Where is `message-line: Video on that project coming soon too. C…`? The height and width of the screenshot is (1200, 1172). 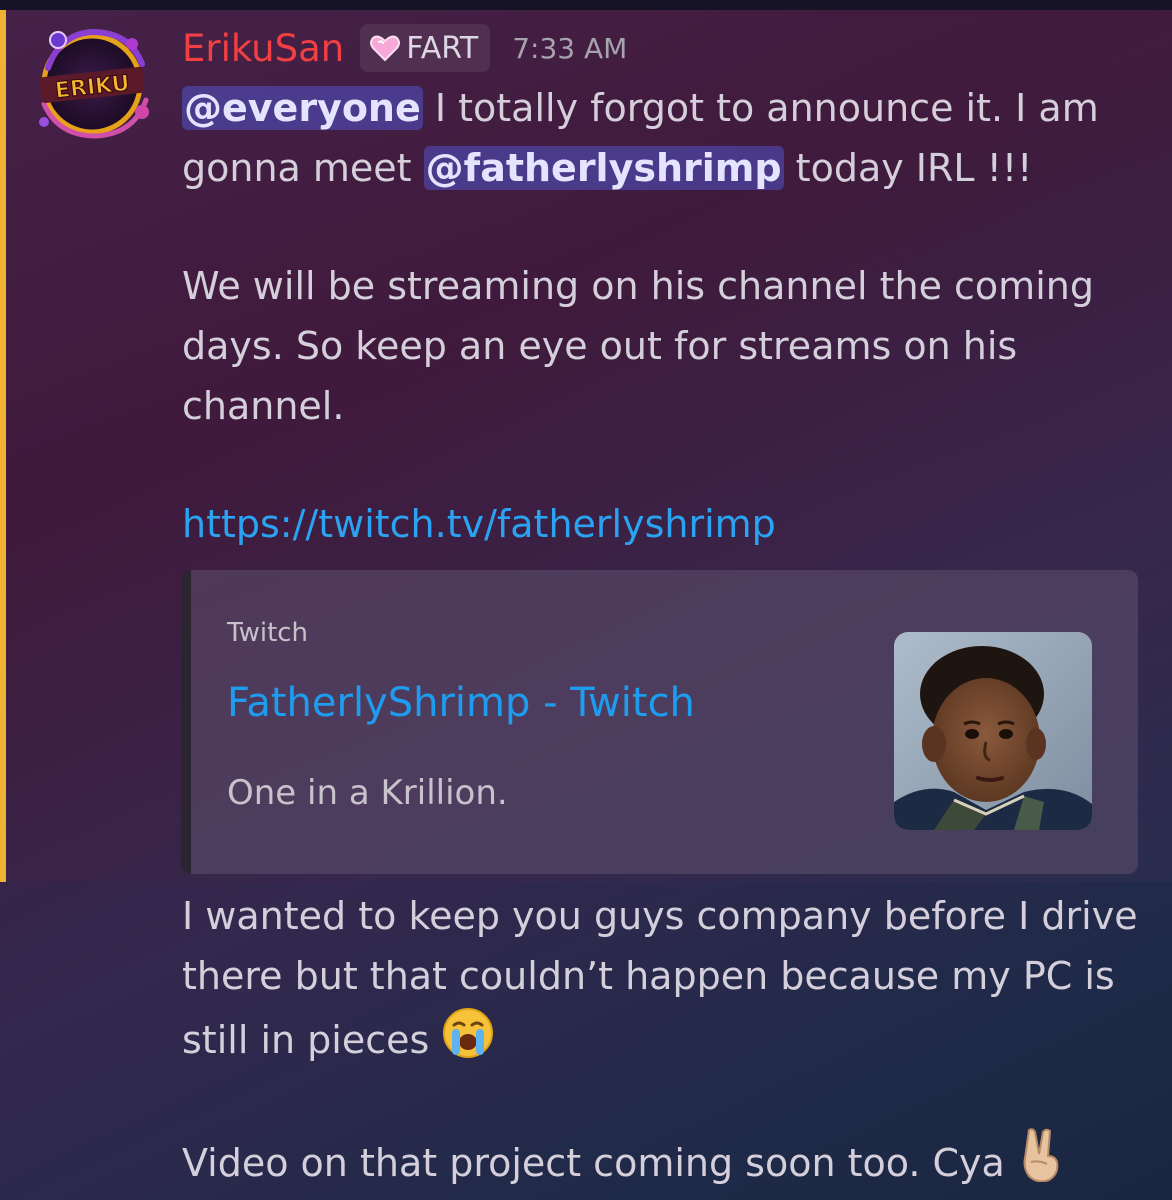 message-line: Video on that project coming soon too. C… is located at coordinates (622, 1159).